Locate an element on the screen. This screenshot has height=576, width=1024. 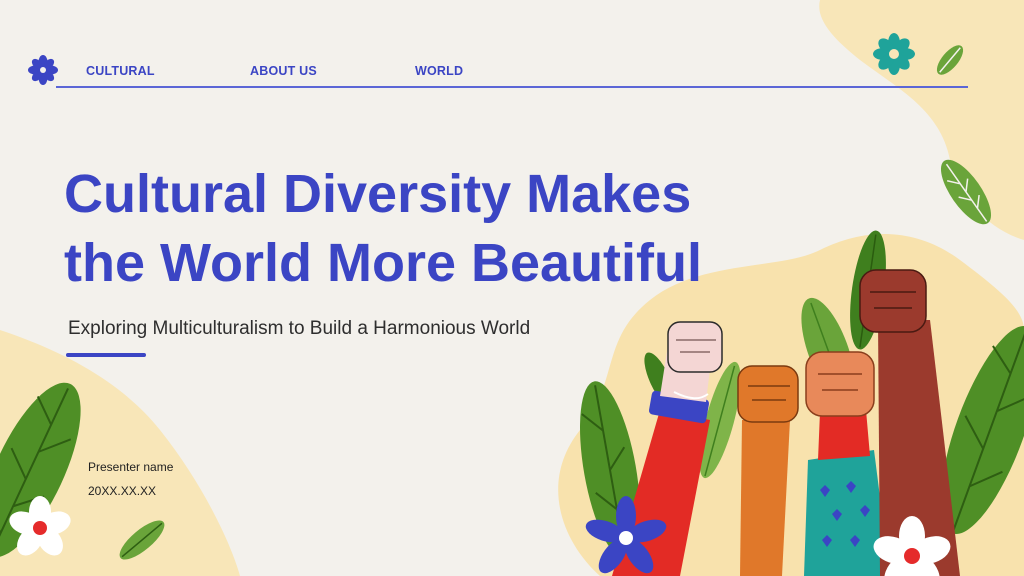
top-right-blob is located at coordinates (921, 120).